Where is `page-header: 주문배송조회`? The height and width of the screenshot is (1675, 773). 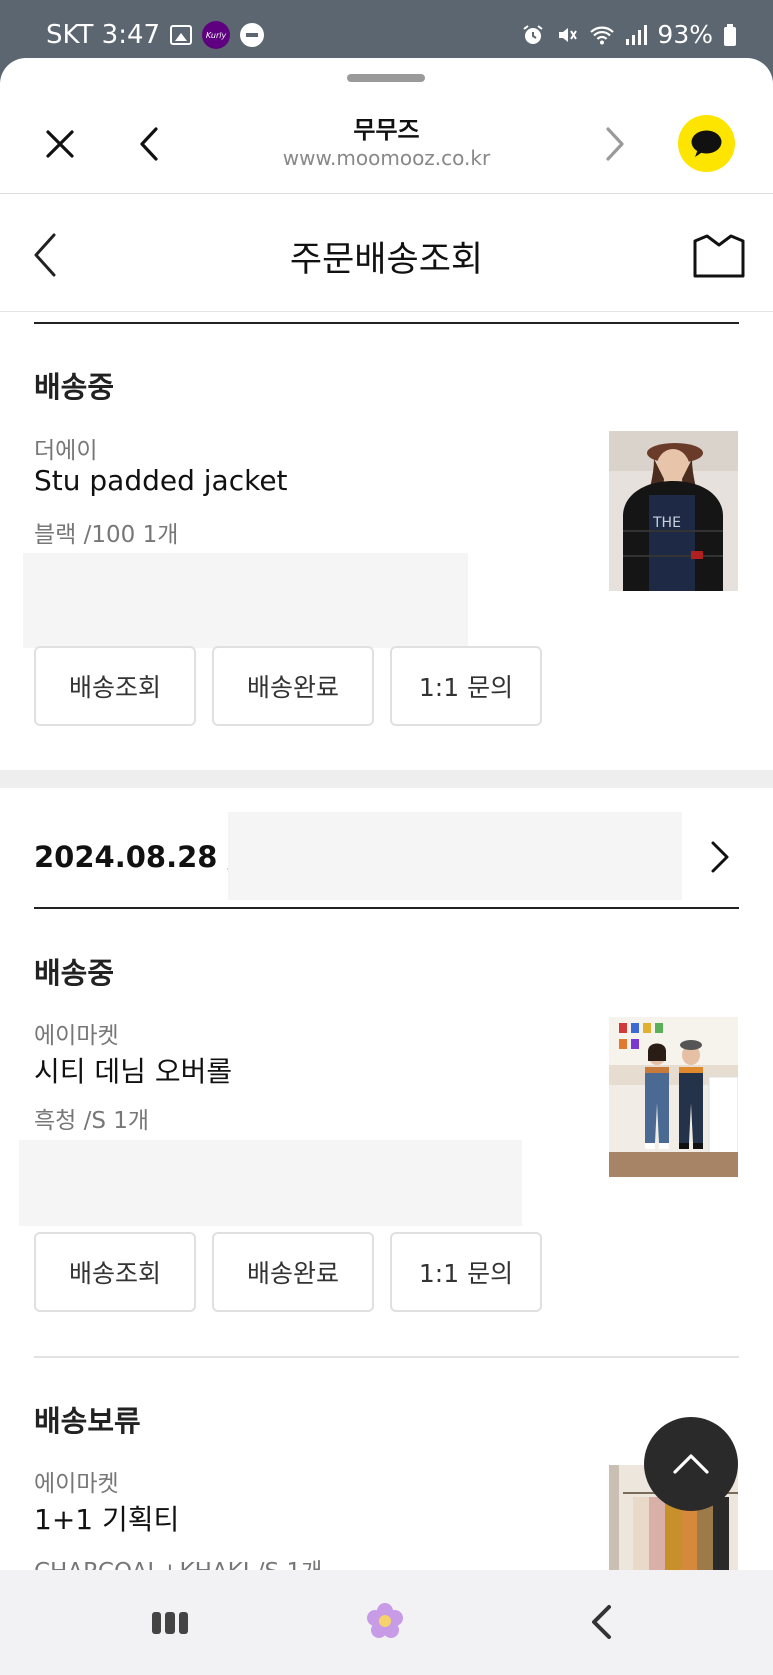
page-header: 주문배송조회 is located at coordinates (386, 253).